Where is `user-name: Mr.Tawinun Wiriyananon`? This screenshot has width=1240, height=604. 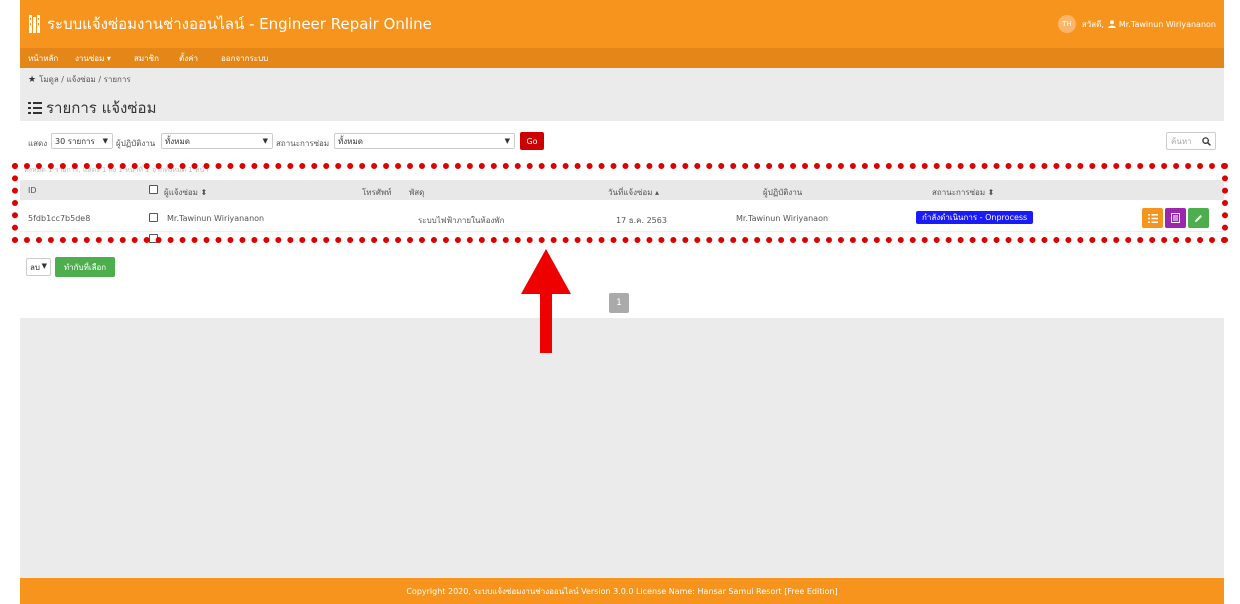
user-name: Mr.Tawinun Wiriyananon is located at coordinates (1167, 24).